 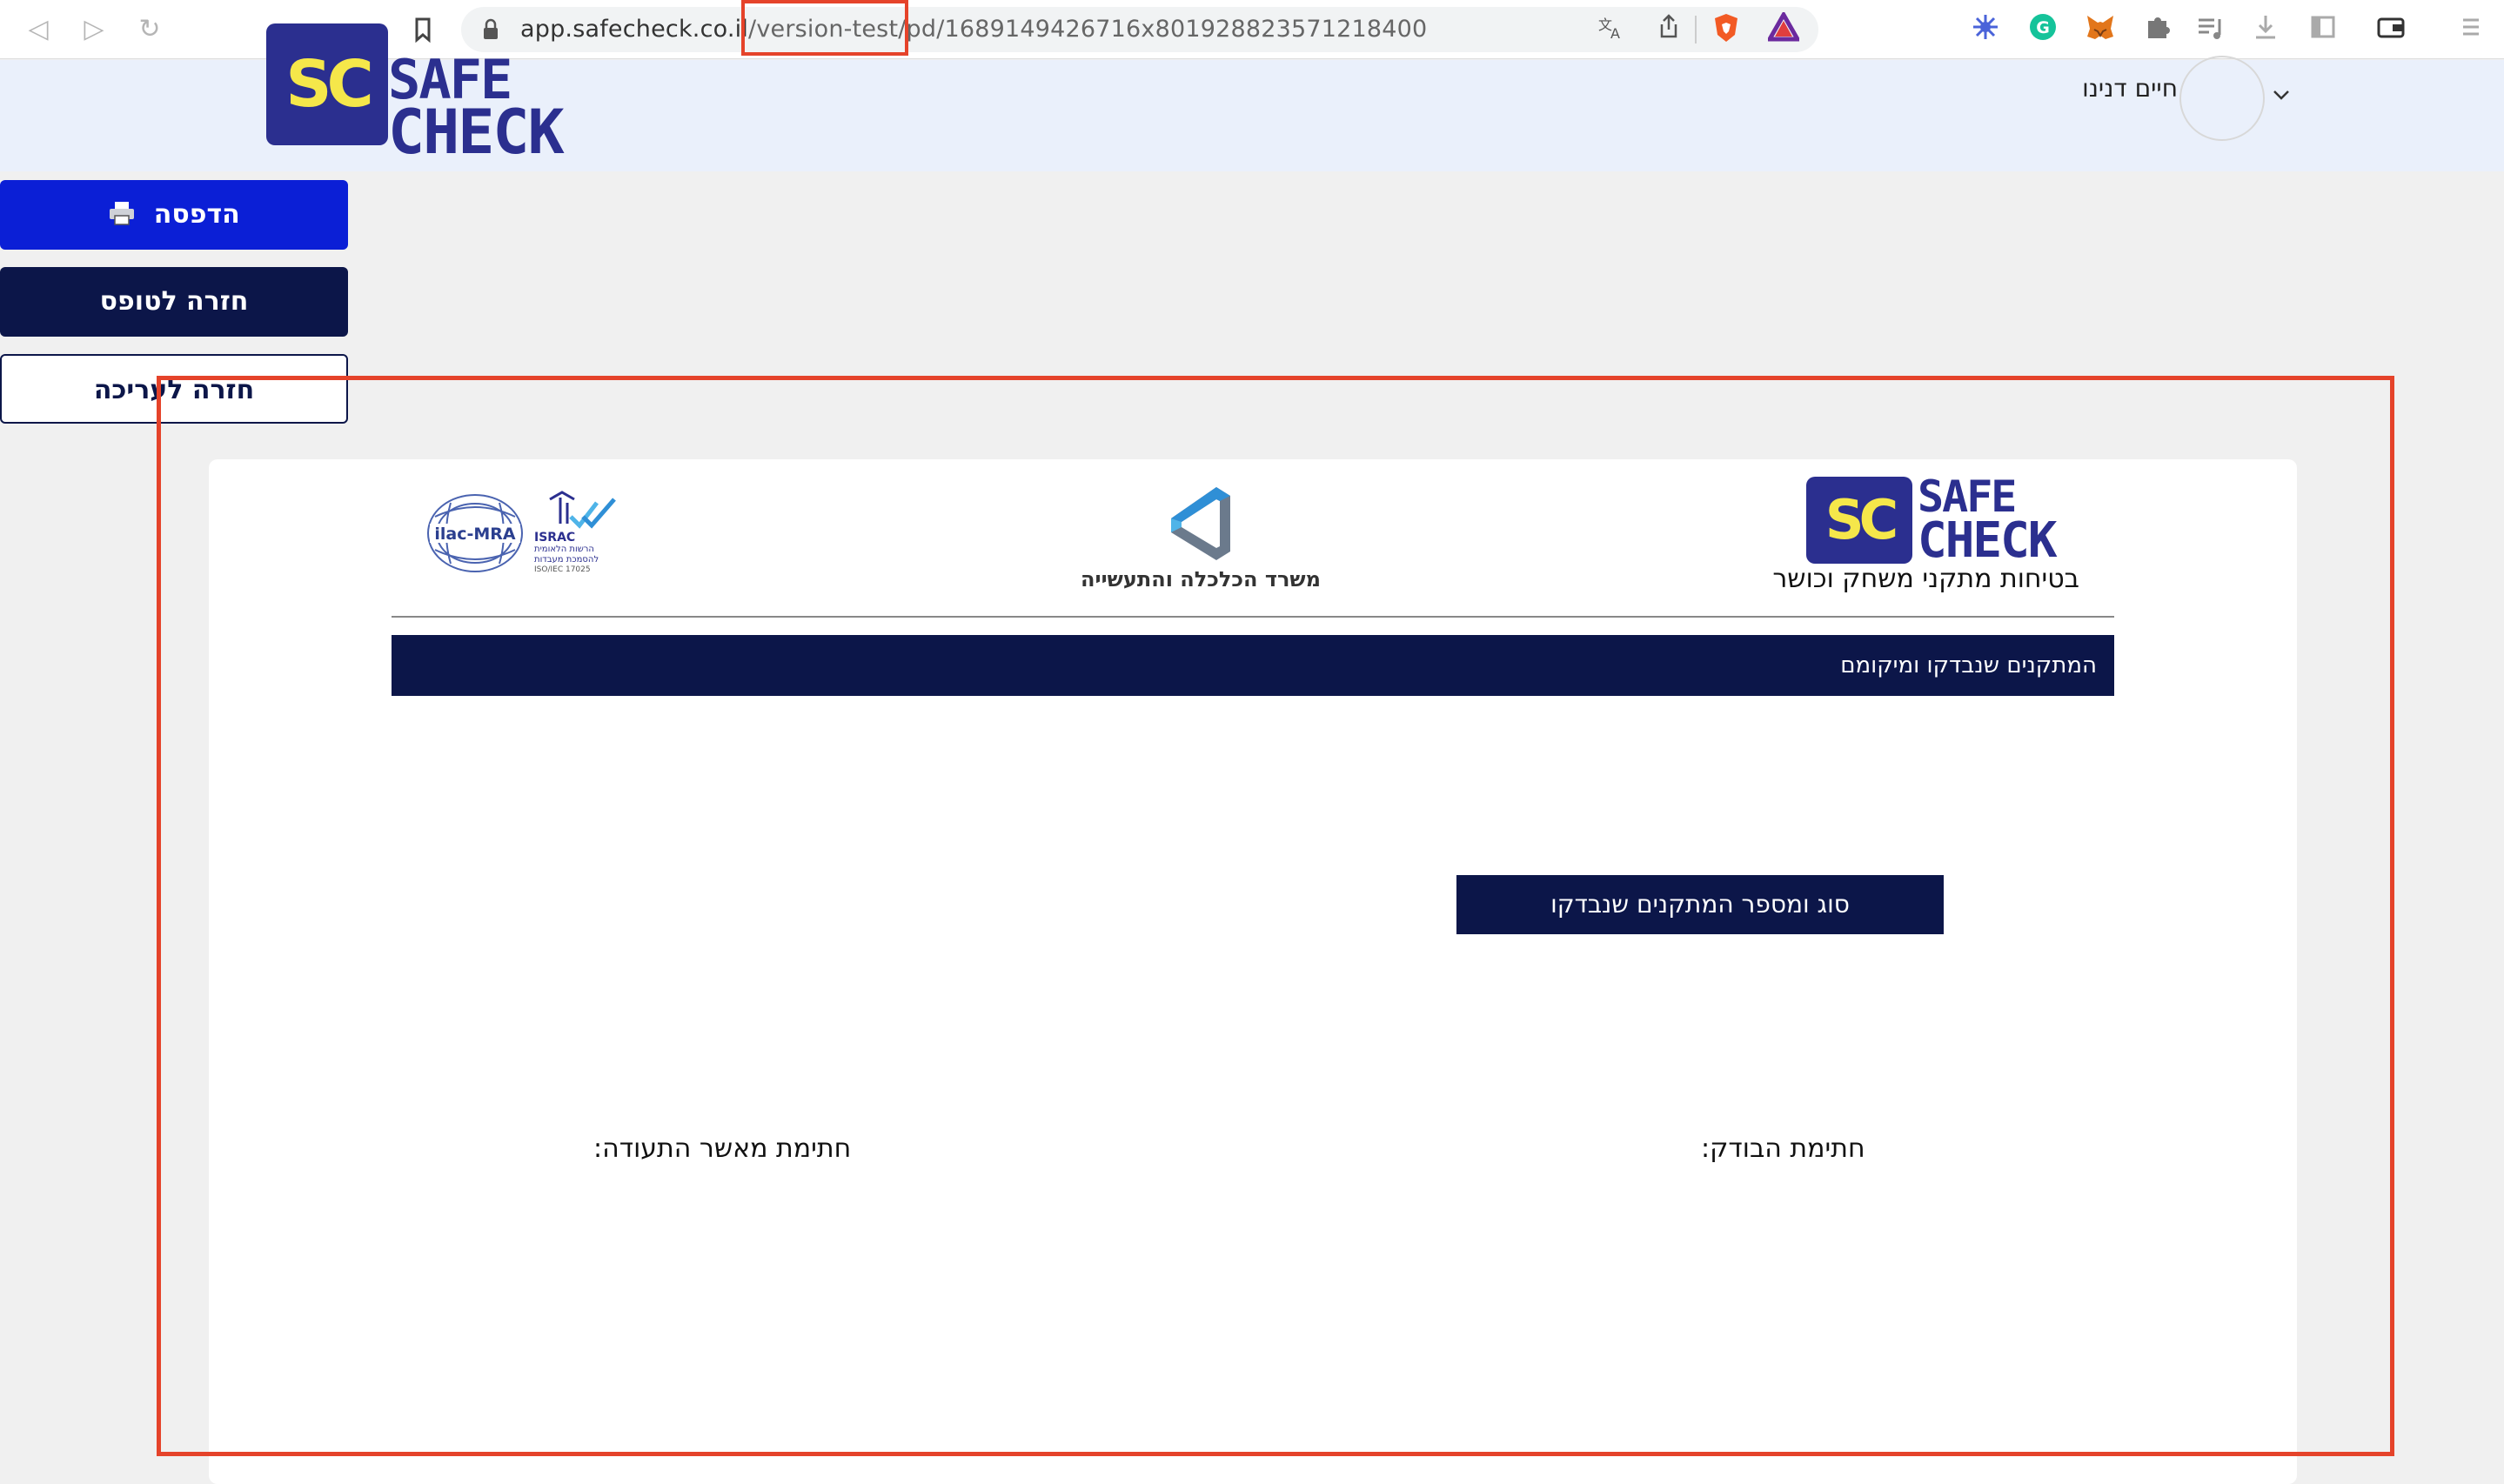 I want to click on header-logo-mark: SC, so click(x=327, y=84).